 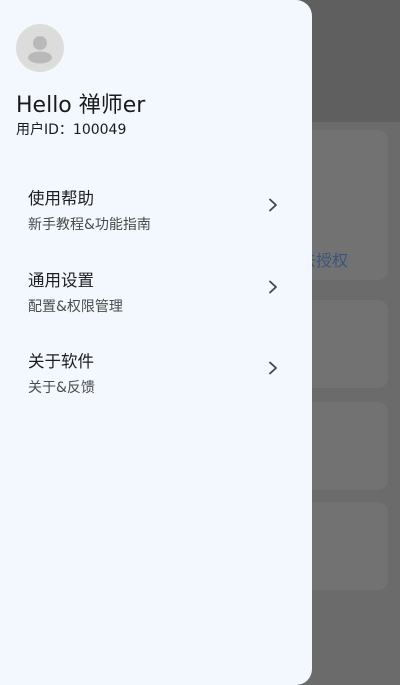 What do you see at coordinates (156, 303) in the screenshot?
I see `menu-item-settings: 通用设置 配置&权限管理` at bounding box center [156, 303].